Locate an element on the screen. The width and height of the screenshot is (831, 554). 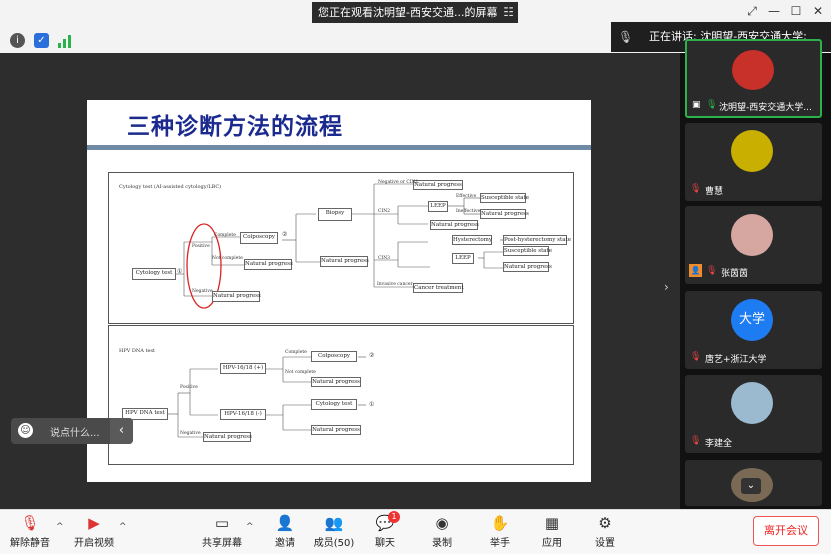
mic-icon: 🎙 is located at coordinates (712, 105).